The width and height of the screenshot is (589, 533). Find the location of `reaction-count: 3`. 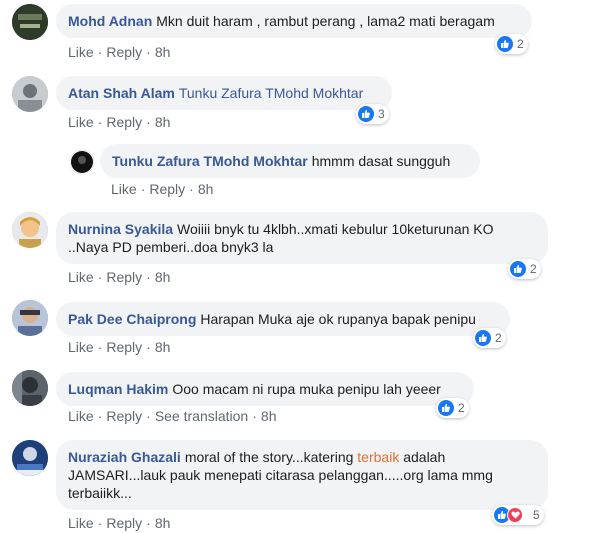

reaction-count: 3 is located at coordinates (372, 114).